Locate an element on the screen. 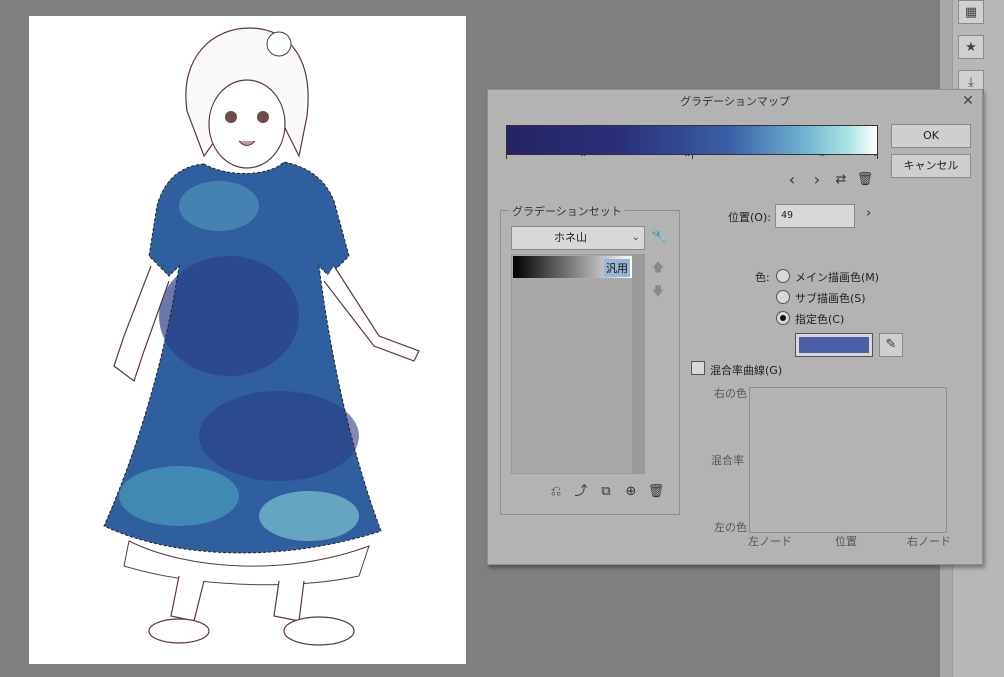 Image resolution: width=1004 pixels, height=677 pixels. wrench-icon: 🔧 is located at coordinates (660, 237).